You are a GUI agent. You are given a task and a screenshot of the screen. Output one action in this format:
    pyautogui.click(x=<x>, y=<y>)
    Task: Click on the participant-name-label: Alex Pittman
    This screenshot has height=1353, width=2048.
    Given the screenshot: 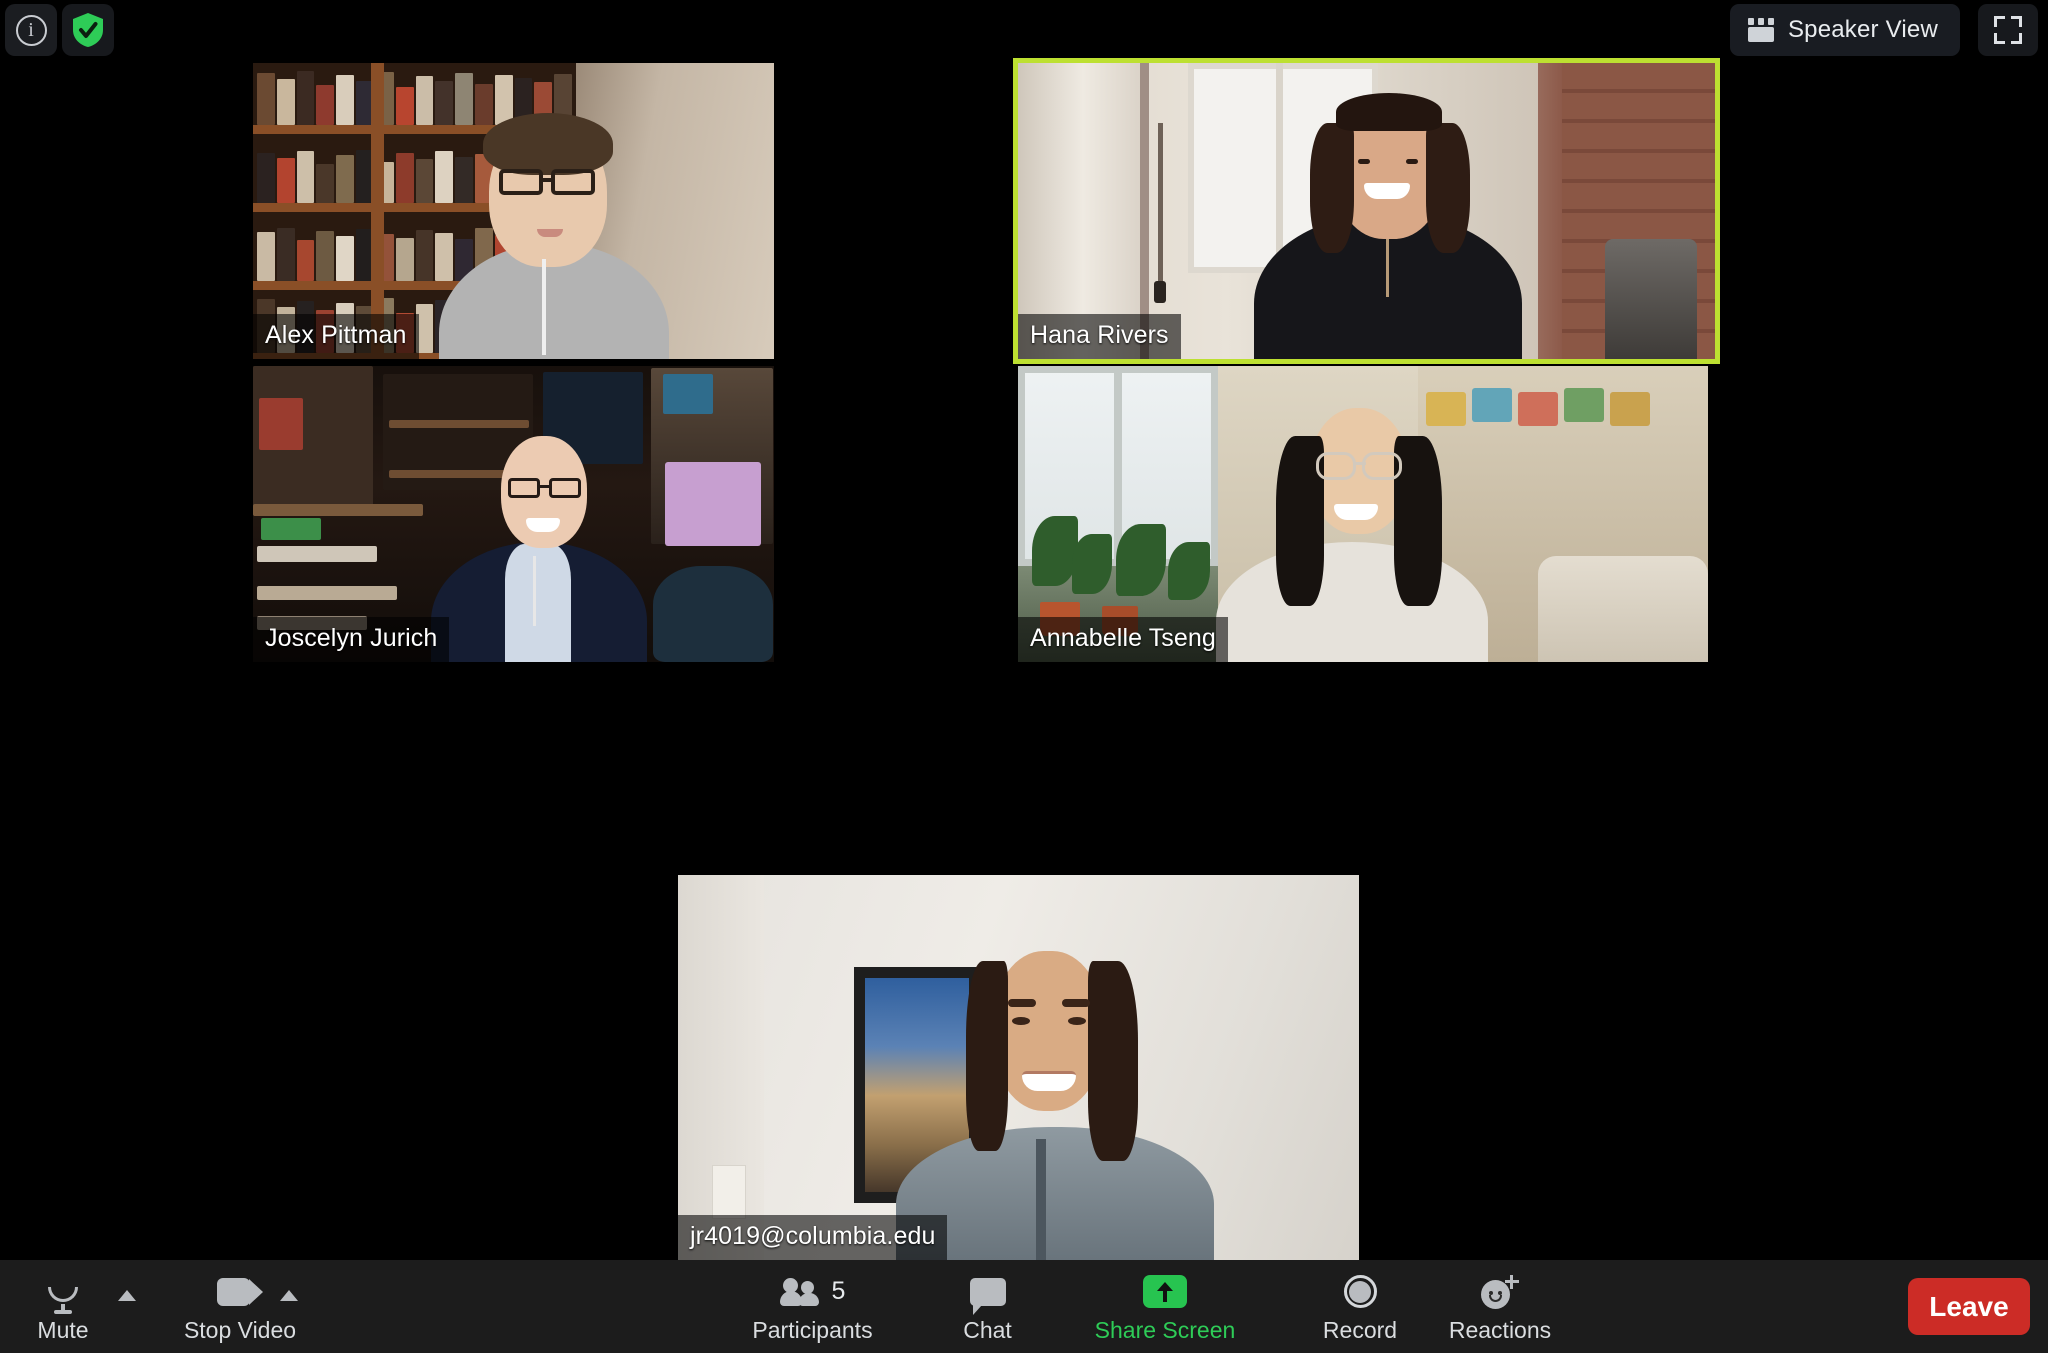 What is the action you would take?
    pyautogui.click(x=336, y=336)
    